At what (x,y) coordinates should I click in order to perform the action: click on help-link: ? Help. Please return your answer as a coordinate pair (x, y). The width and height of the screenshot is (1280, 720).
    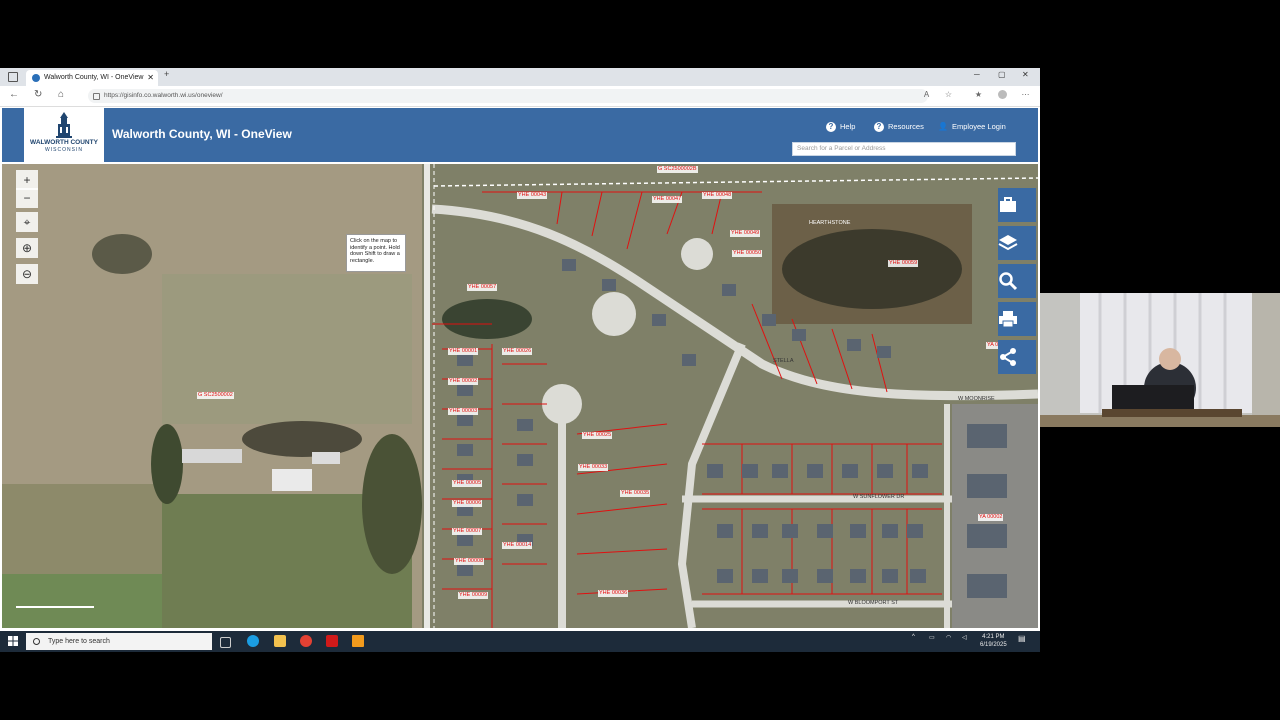
    Looking at the image, I should click on (840, 127).